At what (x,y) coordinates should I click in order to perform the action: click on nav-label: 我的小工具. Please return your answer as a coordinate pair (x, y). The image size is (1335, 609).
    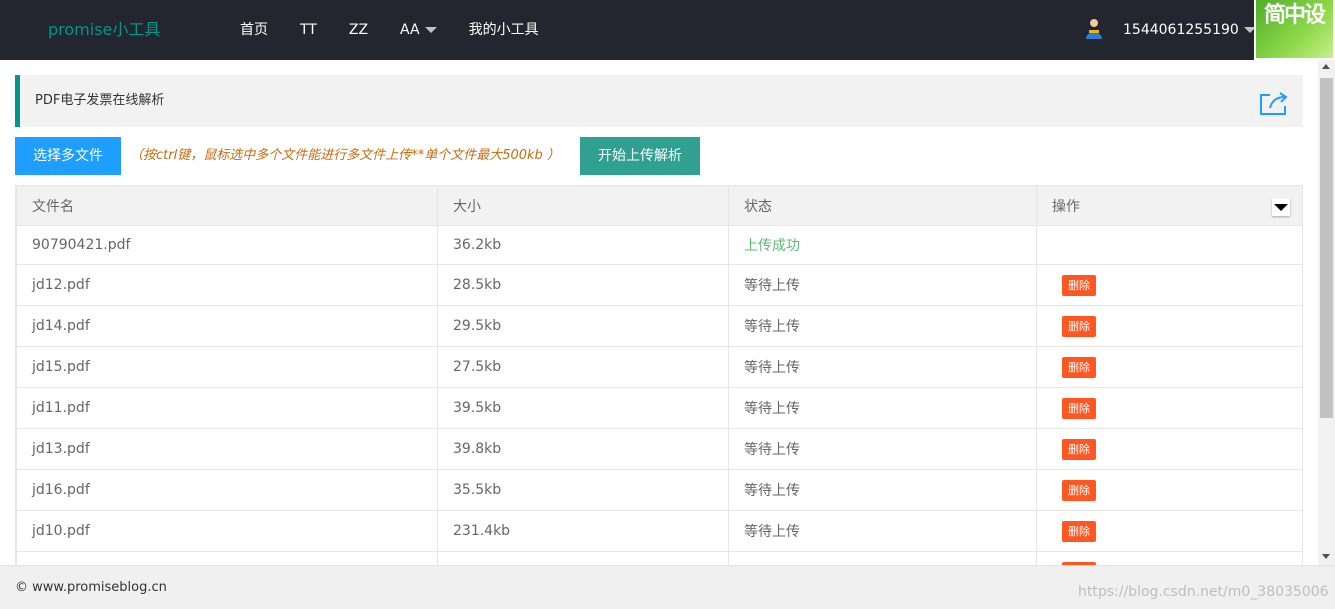
    Looking at the image, I should click on (503, 30).